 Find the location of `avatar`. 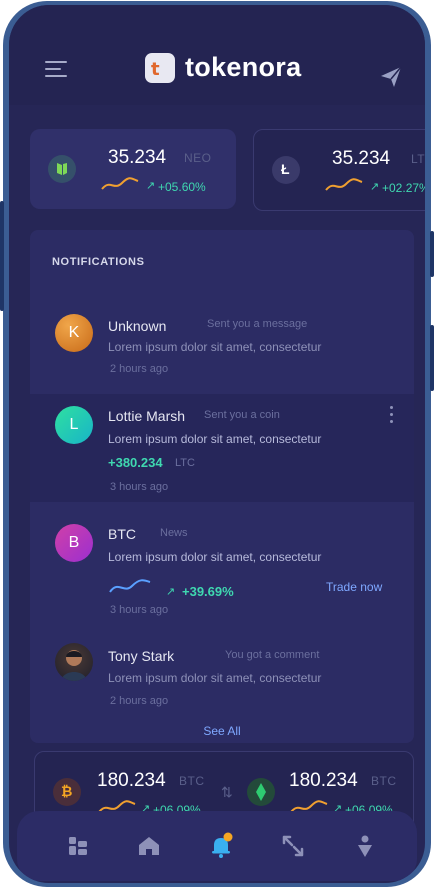

avatar is located at coordinates (74, 662).